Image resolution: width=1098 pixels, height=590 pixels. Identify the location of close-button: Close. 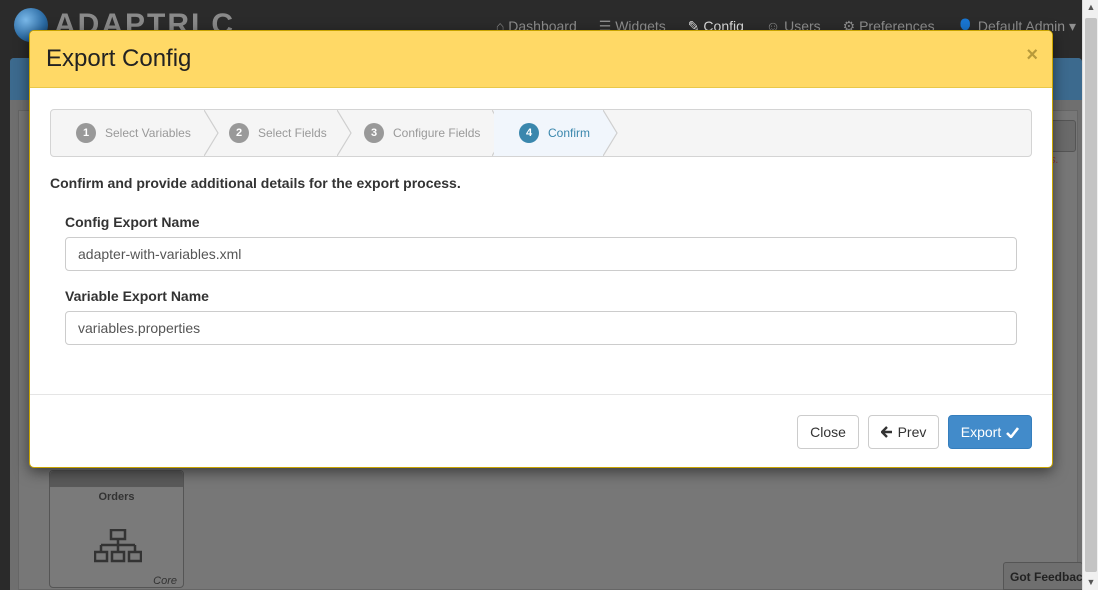
(828, 432).